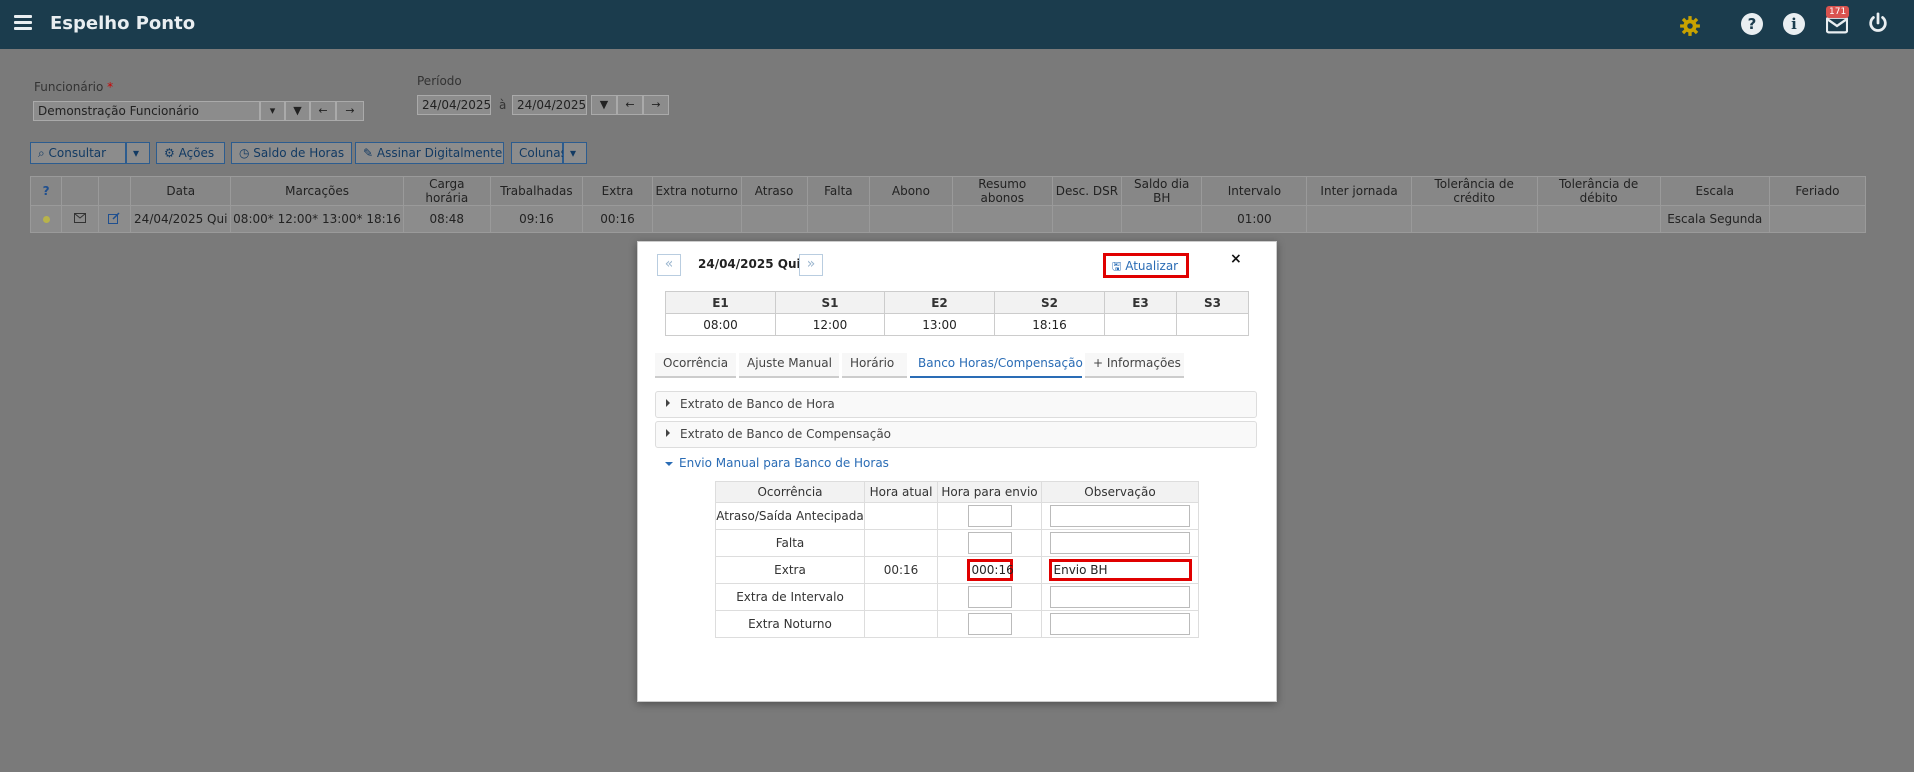 The width and height of the screenshot is (1914, 772). I want to click on hora-atual-cell: 00:16, so click(901, 570).